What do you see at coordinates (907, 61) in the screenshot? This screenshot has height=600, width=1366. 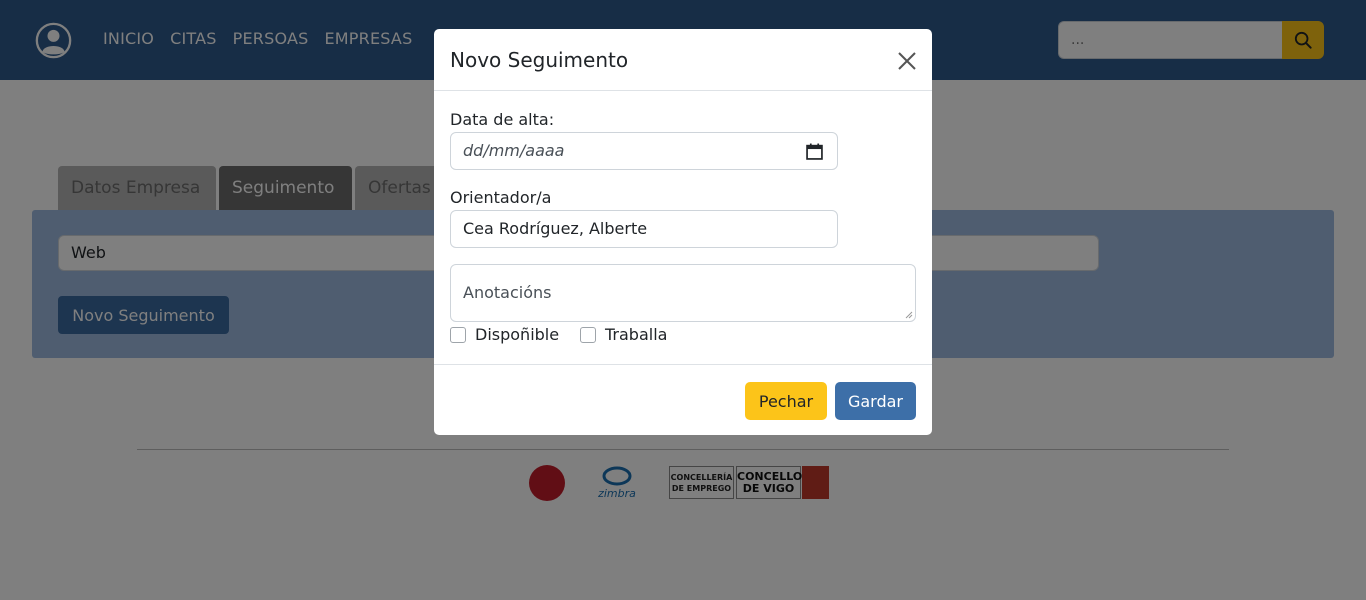 I see `close-icon` at bounding box center [907, 61].